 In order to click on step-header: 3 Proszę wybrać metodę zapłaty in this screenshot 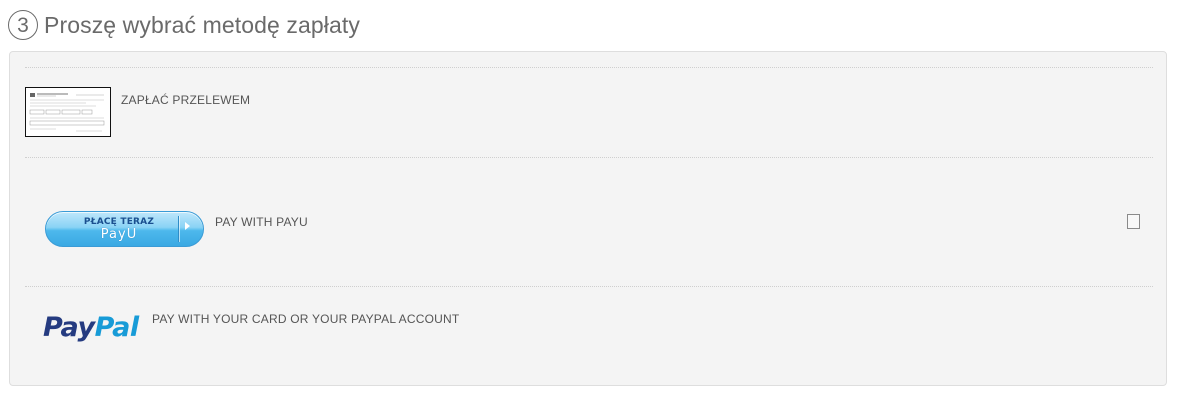, I will do `click(184, 25)`.